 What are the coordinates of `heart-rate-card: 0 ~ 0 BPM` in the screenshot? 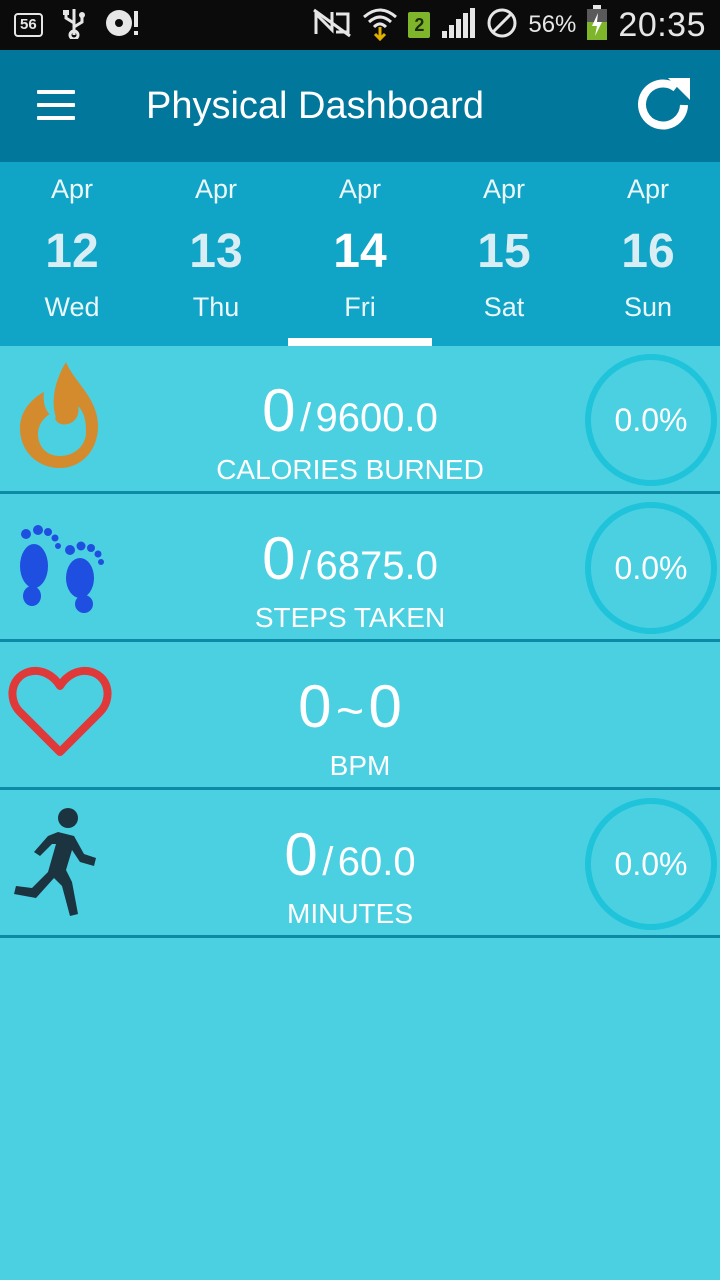 It's located at (360, 716).